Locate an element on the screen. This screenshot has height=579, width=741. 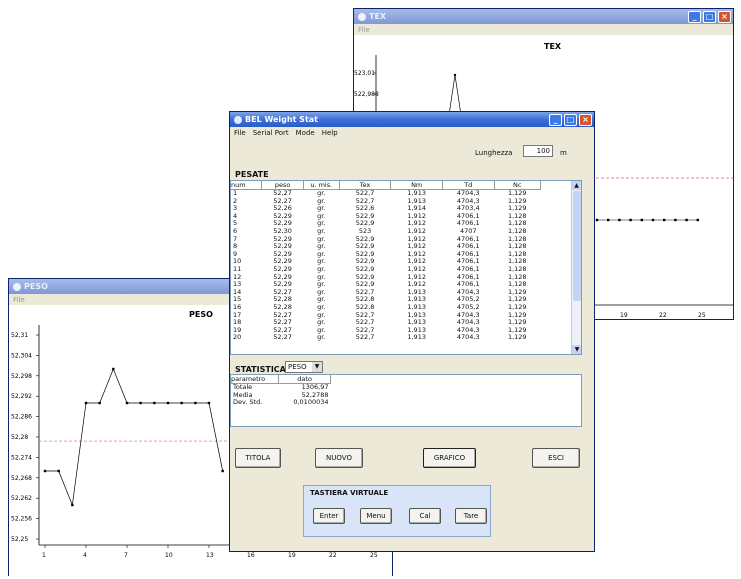
peso-window-title: PESO is located at coordinates (36, 286).